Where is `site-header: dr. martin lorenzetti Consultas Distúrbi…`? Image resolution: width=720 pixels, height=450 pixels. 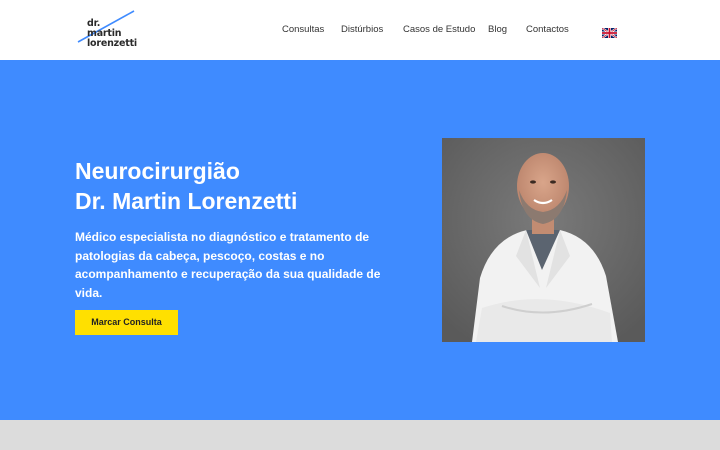 site-header: dr. martin lorenzetti Consultas Distúrbi… is located at coordinates (360, 30).